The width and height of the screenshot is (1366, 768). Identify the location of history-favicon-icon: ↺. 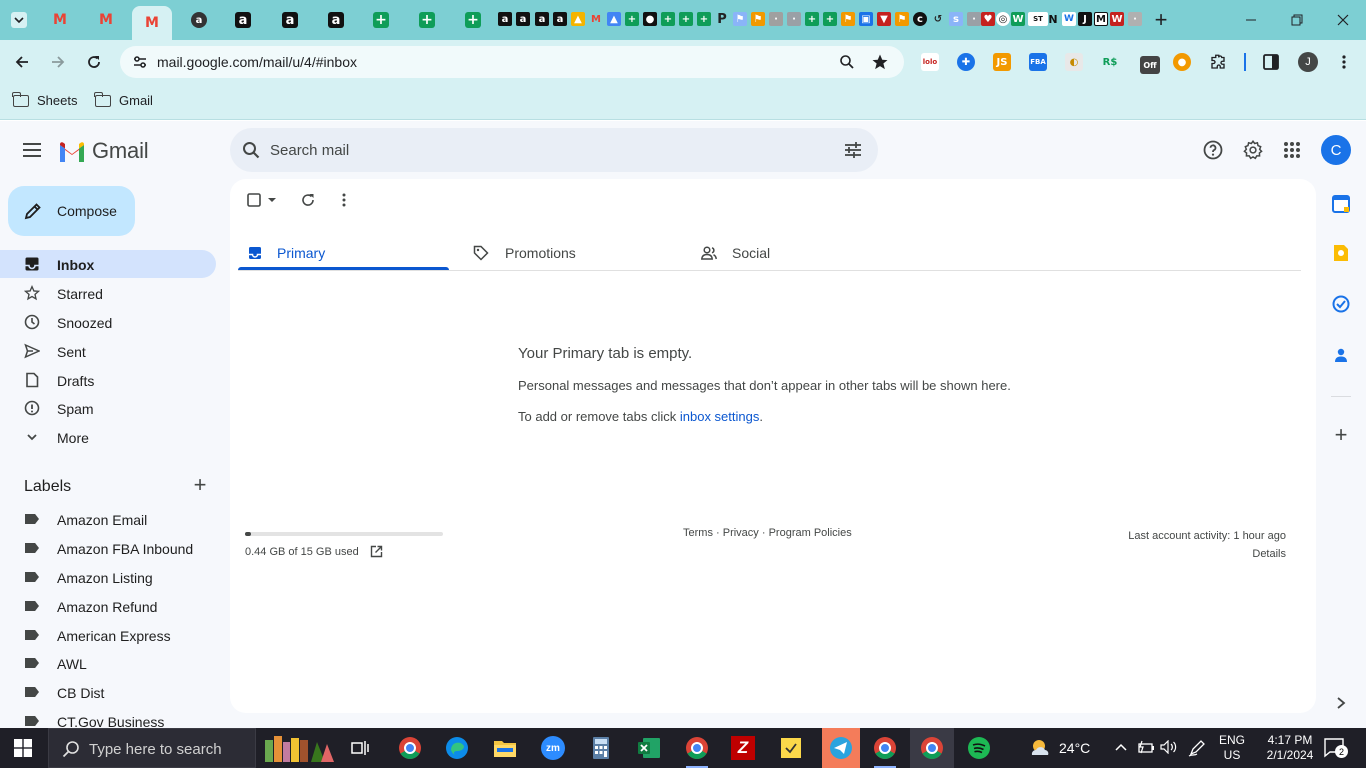
(938, 19).